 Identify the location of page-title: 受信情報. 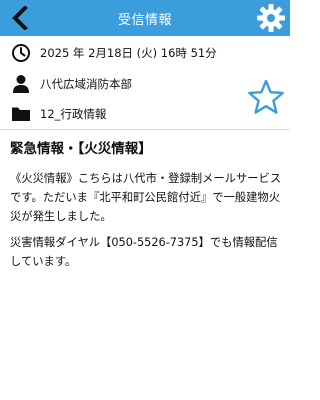
(144, 20).